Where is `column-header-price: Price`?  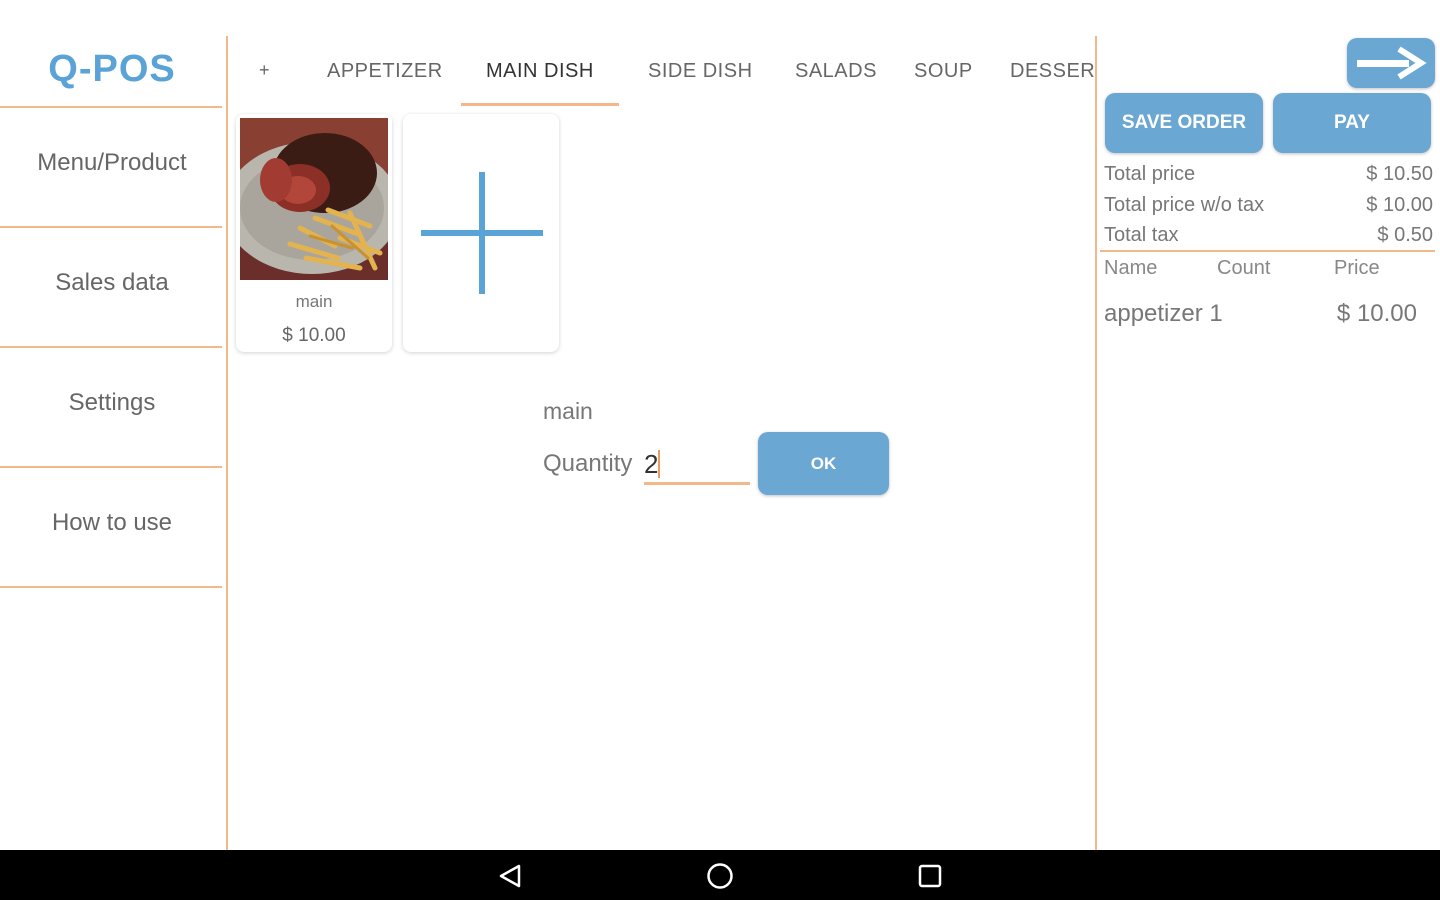 column-header-price: Price is located at coordinates (1357, 268).